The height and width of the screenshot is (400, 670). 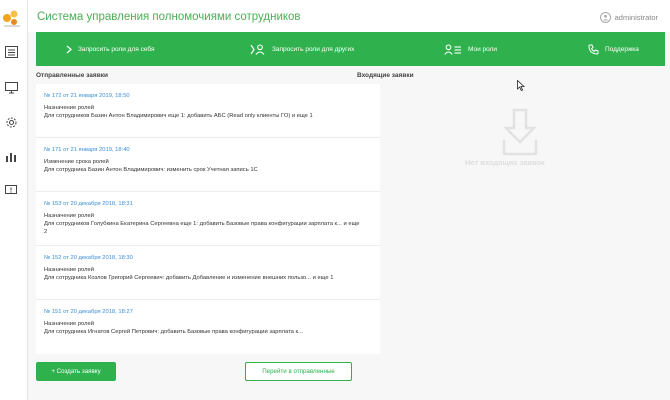 I want to click on my-roles-button: Мои роли, so click(x=470, y=49).